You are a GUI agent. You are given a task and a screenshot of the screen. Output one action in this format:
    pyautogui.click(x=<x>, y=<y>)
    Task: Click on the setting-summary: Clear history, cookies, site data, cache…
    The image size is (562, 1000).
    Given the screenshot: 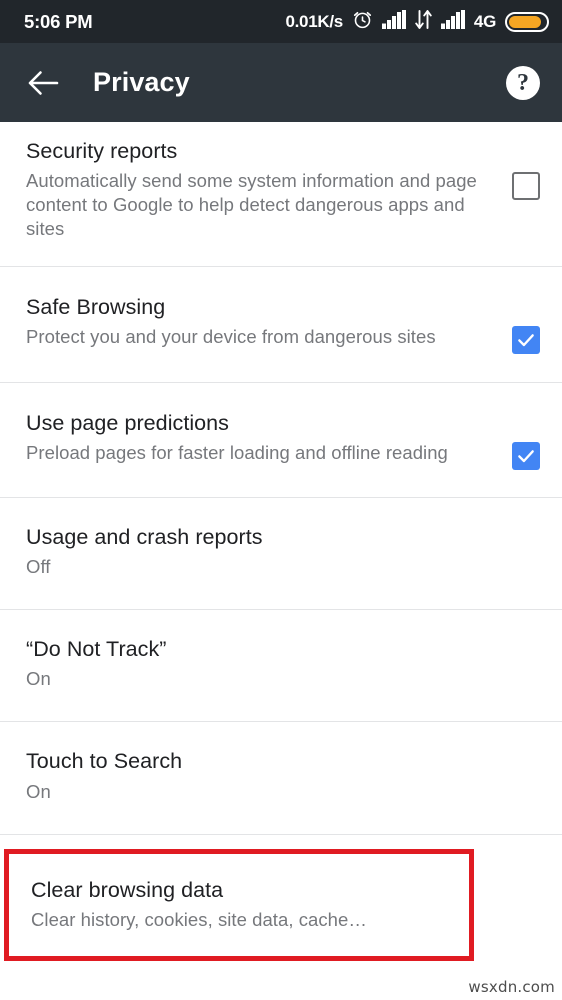 What is the action you would take?
    pyautogui.click(x=199, y=920)
    